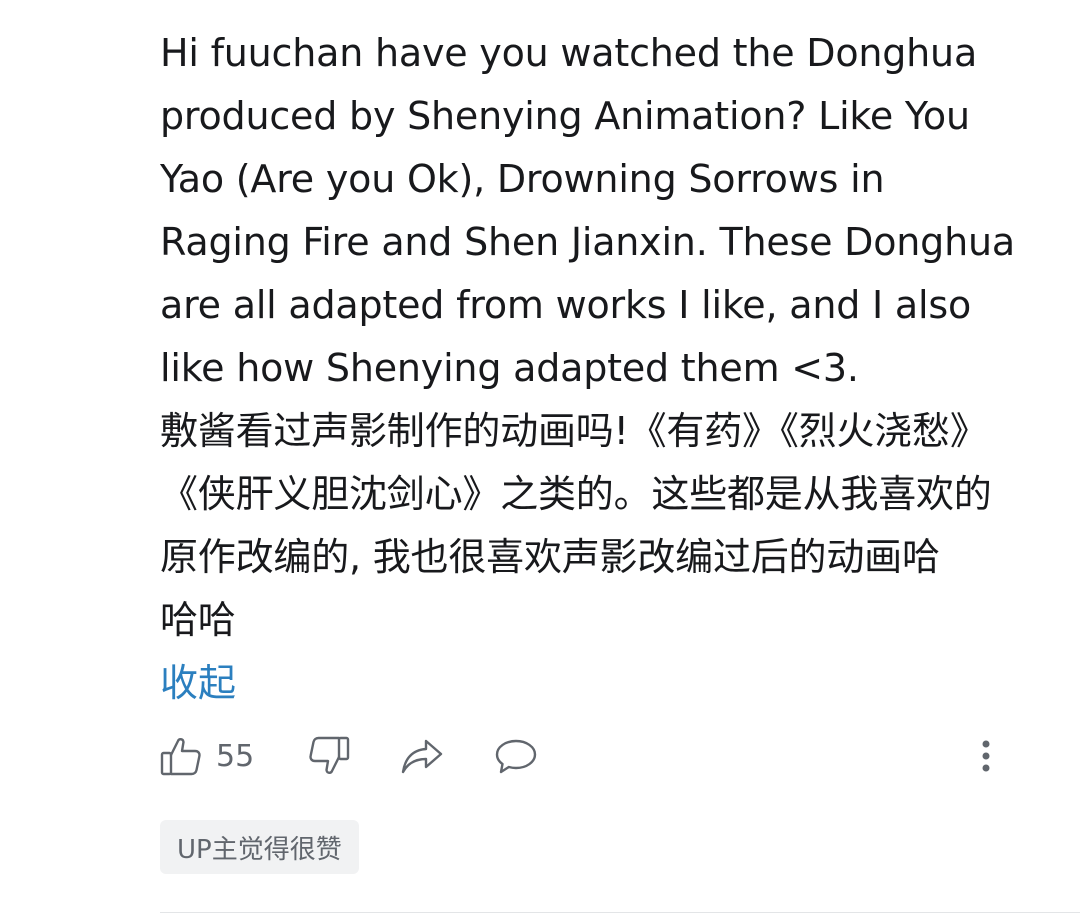 This screenshot has width=1080, height=915. Describe the element at coordinates (207, 756) in the screenshot. I see `like-button: 55` at that location.